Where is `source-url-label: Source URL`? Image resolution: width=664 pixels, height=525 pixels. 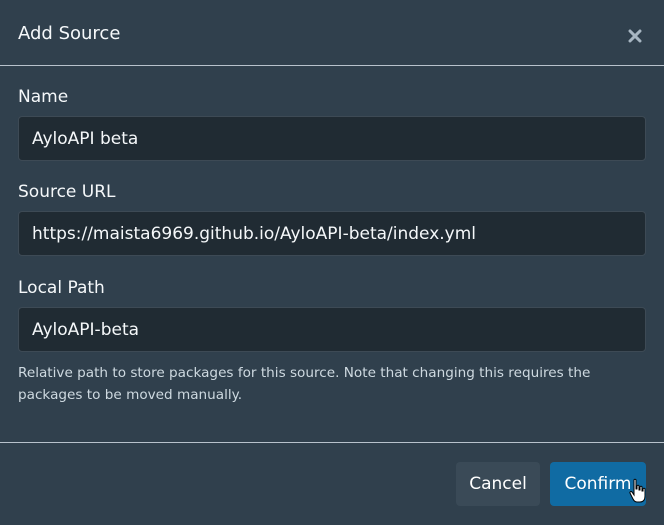
source-url-label: Source URL is located at coordinates (67, 192).